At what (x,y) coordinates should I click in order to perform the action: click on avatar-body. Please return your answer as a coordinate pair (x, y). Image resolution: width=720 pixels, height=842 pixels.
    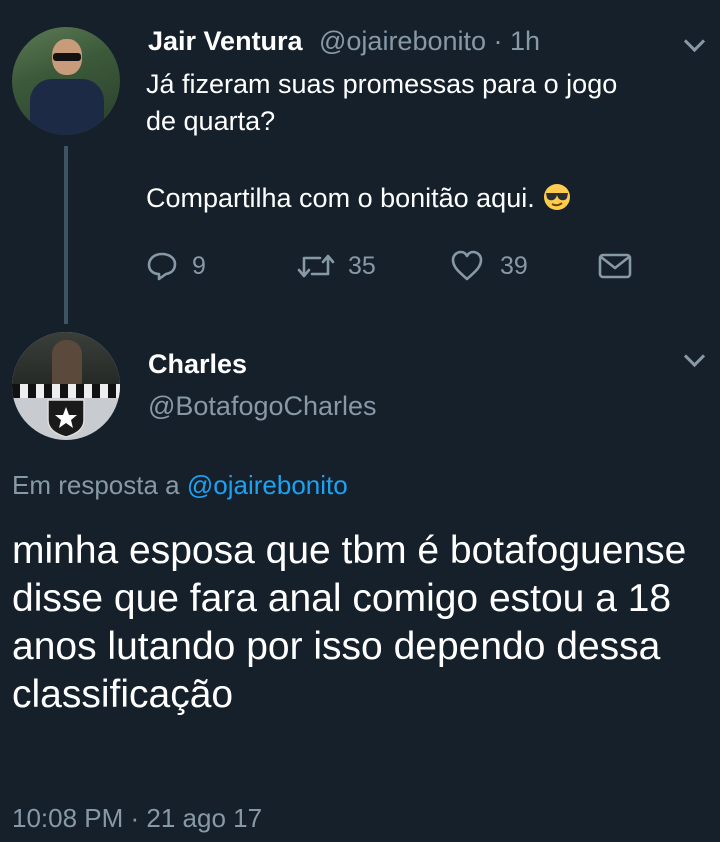
    Looking at the image, I should click on (67, 107).